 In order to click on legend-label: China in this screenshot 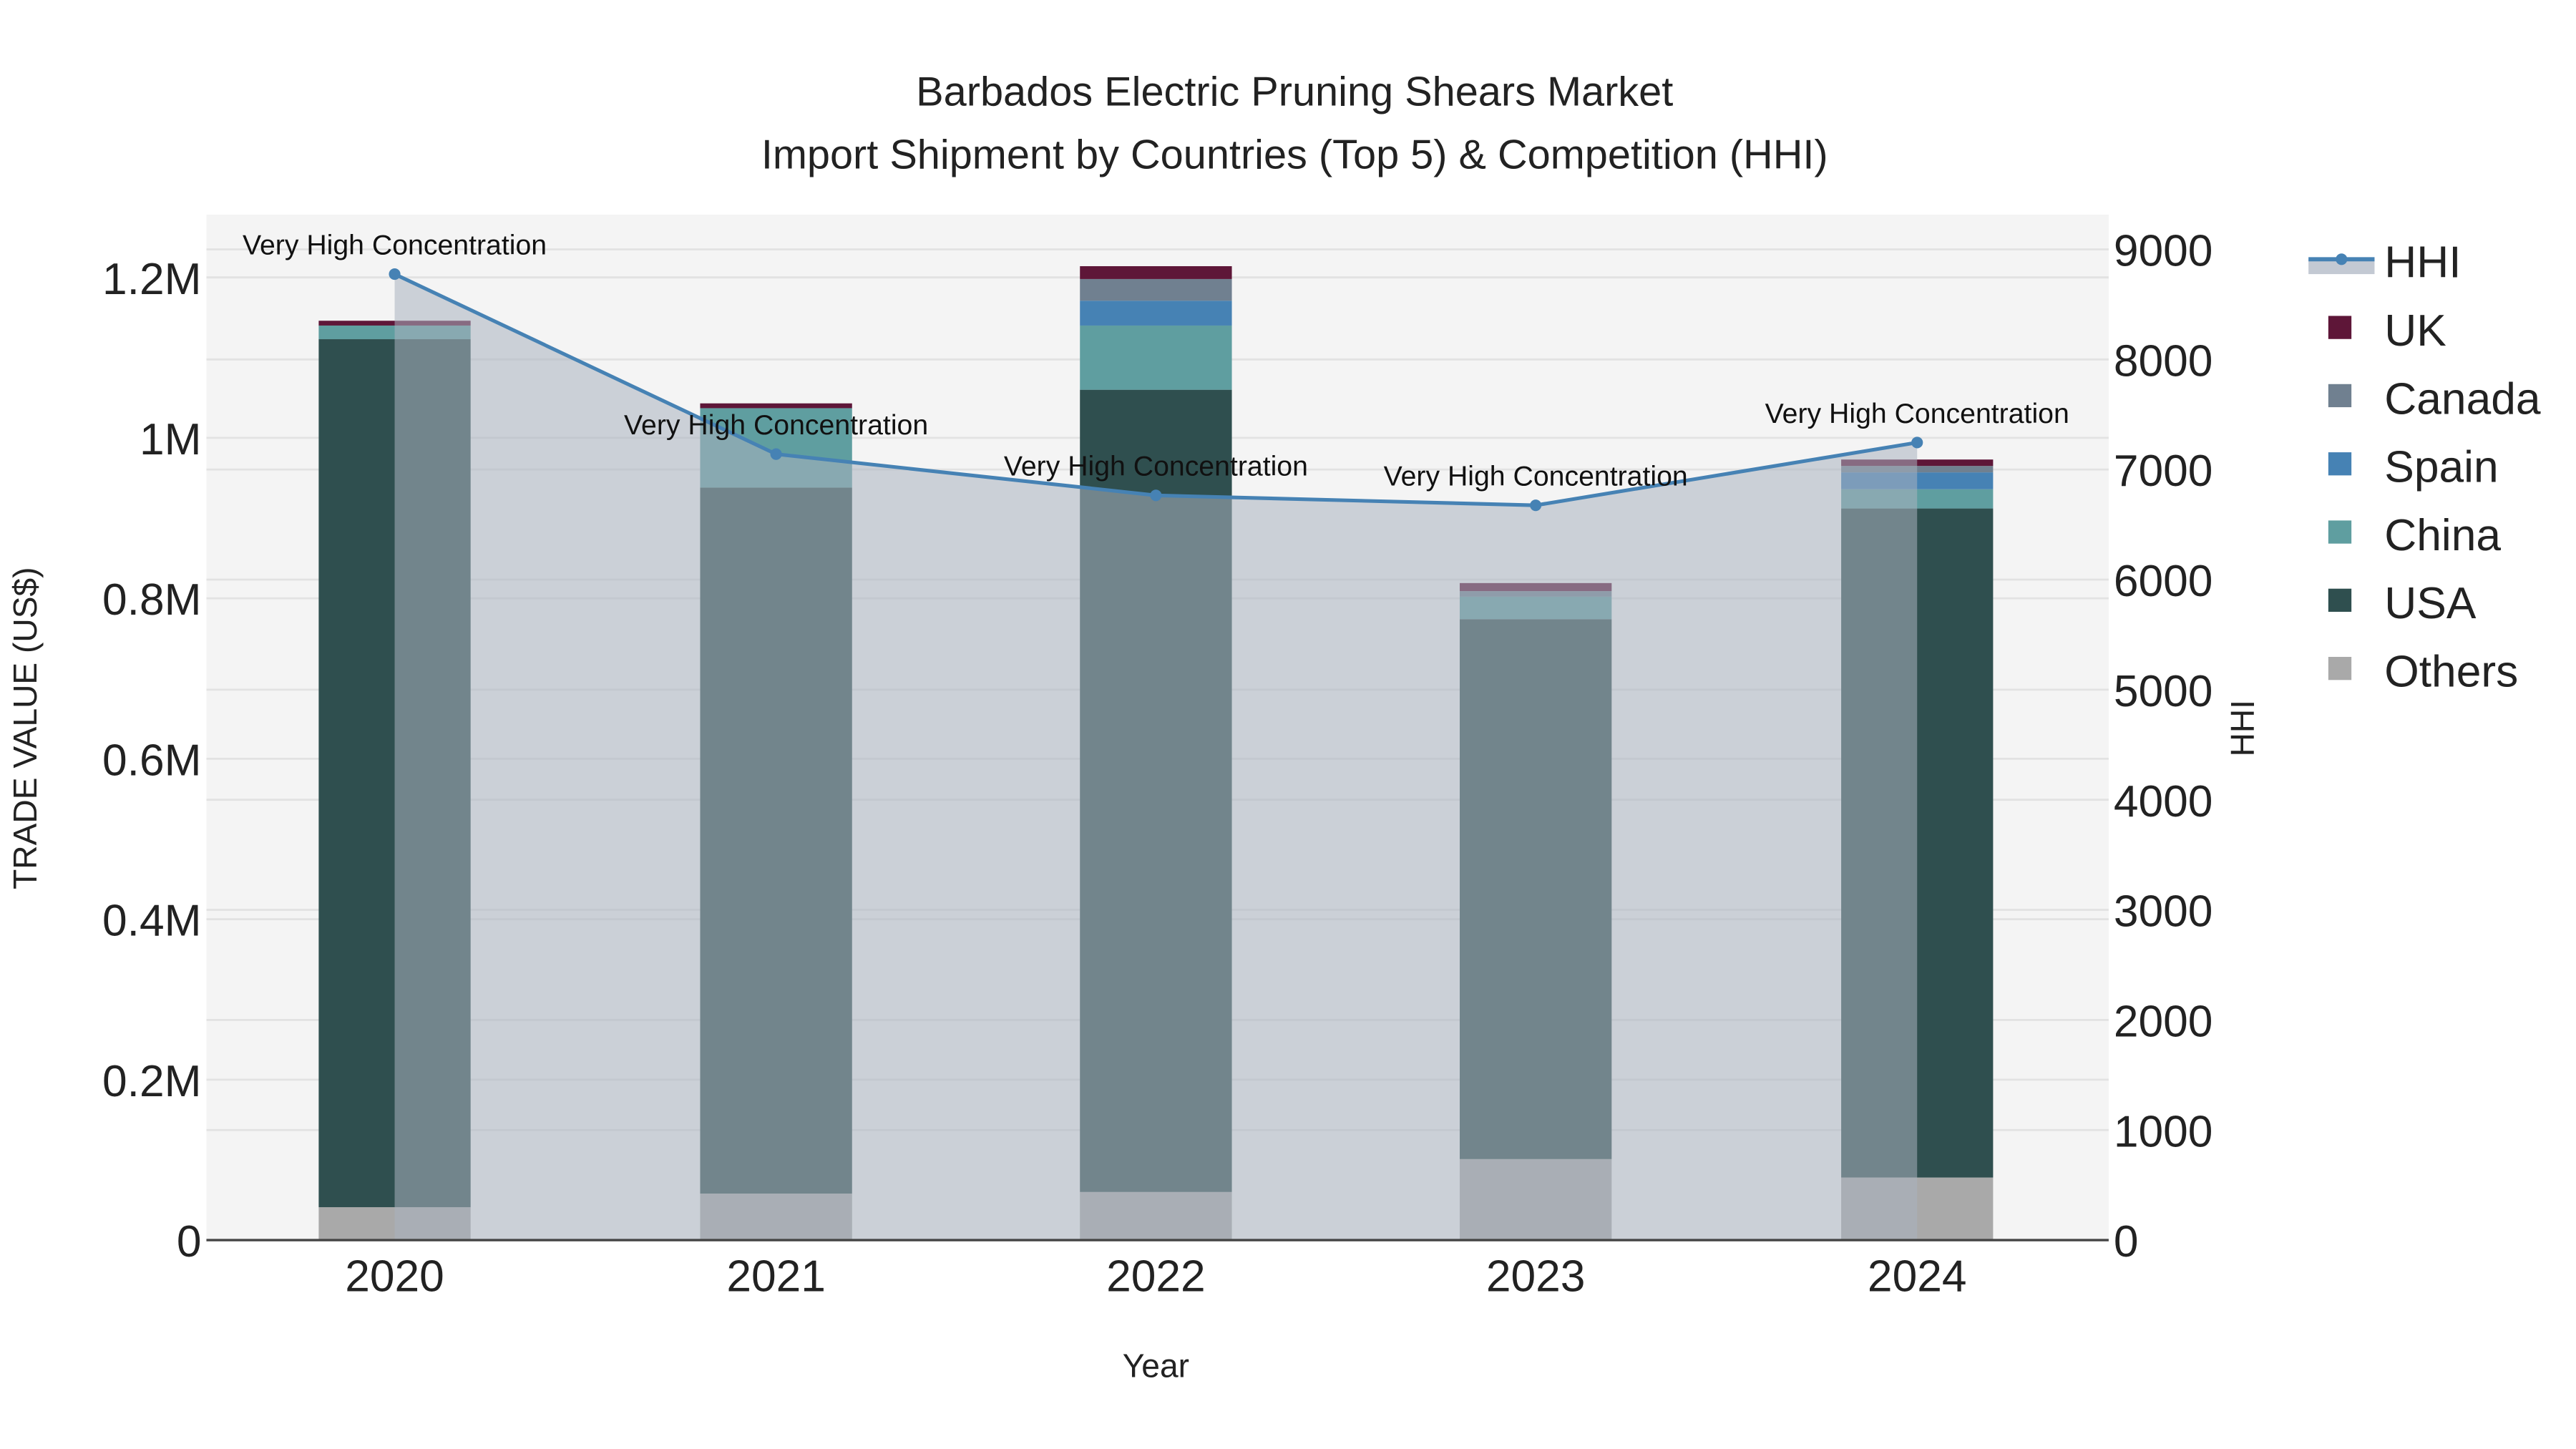, I will do `click(2442, 535)`.